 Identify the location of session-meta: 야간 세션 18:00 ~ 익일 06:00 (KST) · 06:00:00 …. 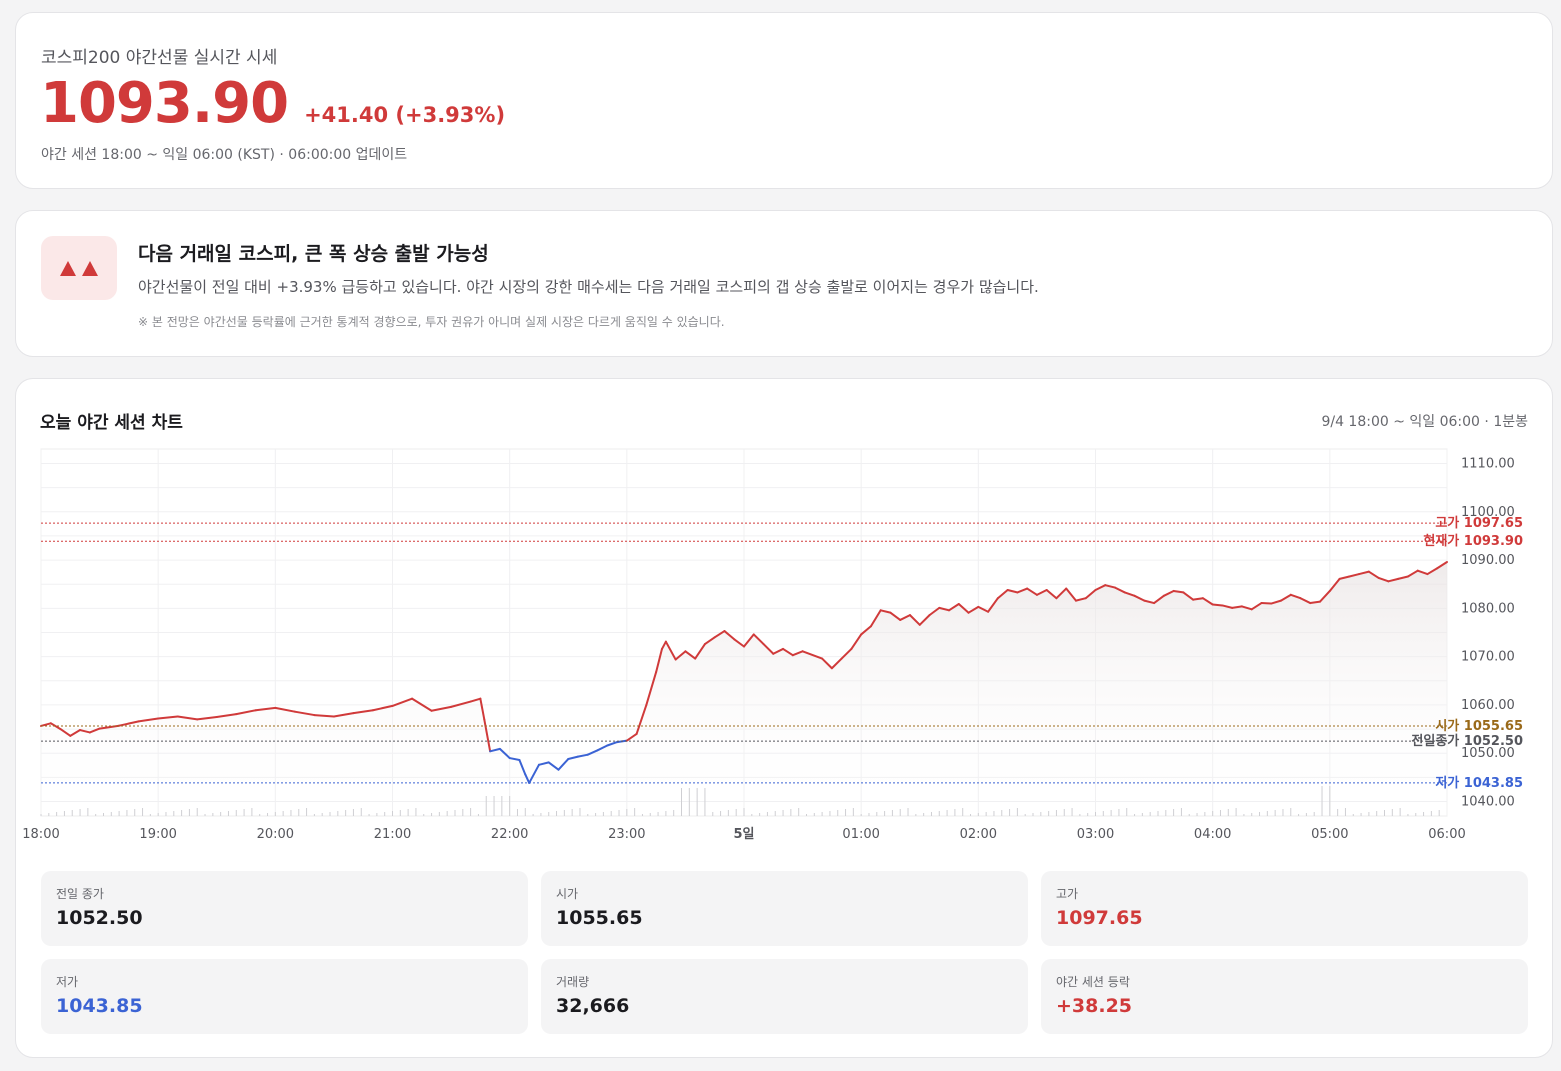
(224, 155).